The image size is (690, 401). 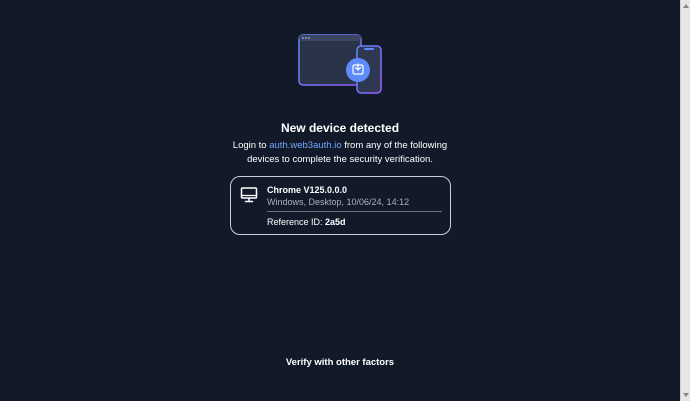 What do you see at coordinates (249, 195) in the screenshot?
I see `desktop-monitor-icon` at bounding box center [249, 195].